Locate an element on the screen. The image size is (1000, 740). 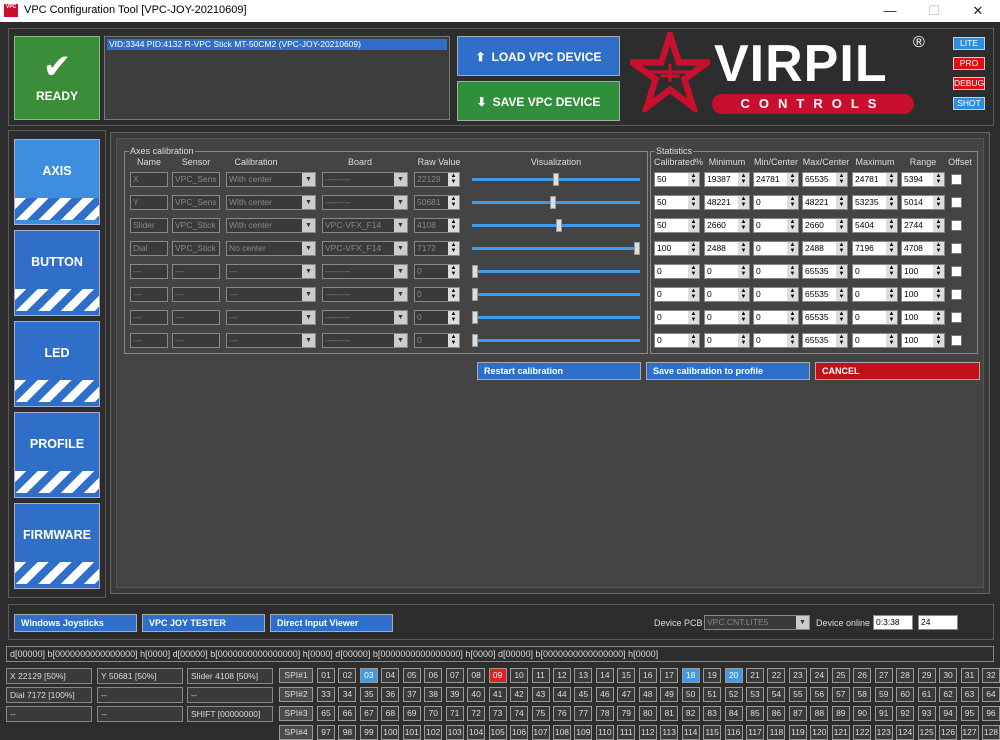
stat-stepper: 2488 ▲ ▼ is located at coordinates (825, 248).